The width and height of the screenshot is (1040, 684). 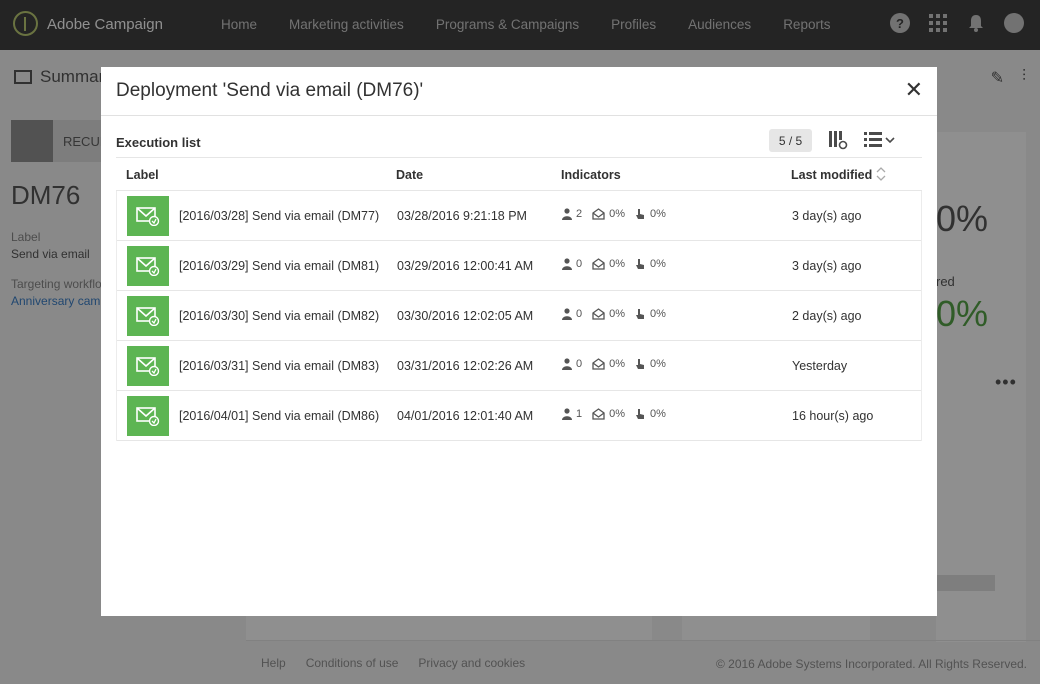 What do you see at coordinates (409, 175) in the screenshot?
I see `col-date: Date` at bounding box center [409, 175].